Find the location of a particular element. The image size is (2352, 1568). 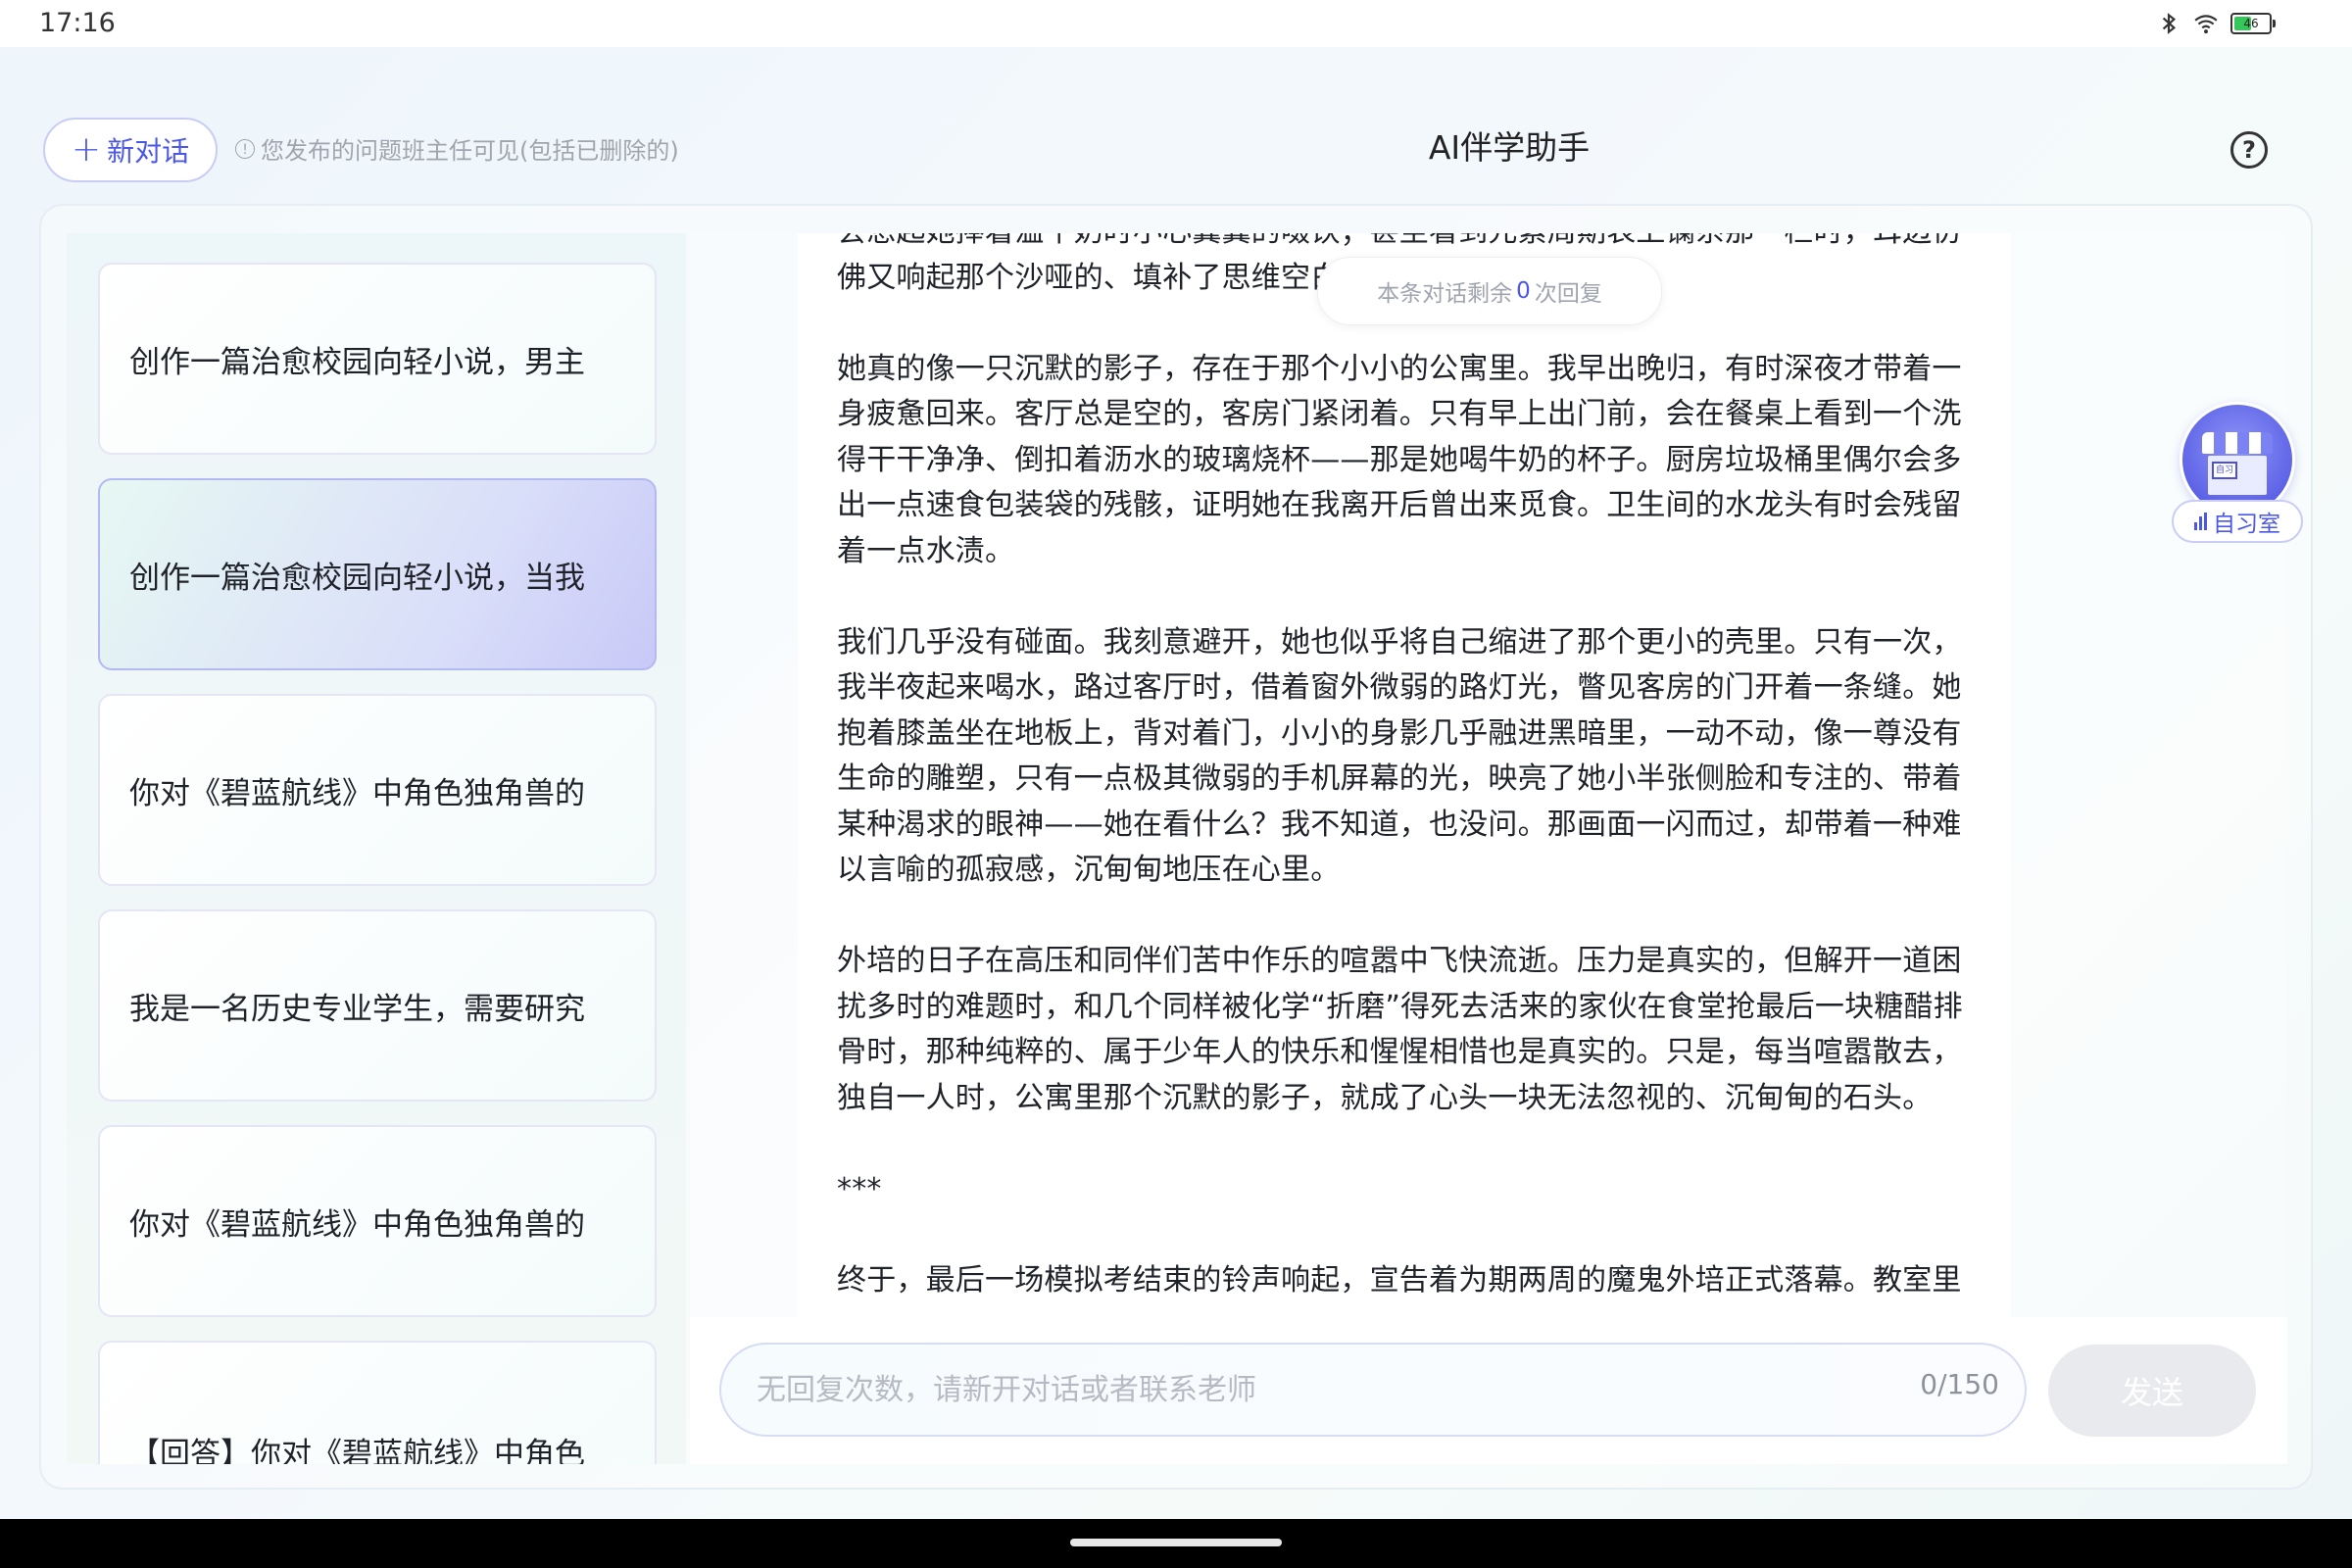

visibility-notice-text: 您发布的问题班主任可见(包括已删除的) is located at coordinates (470, 151).